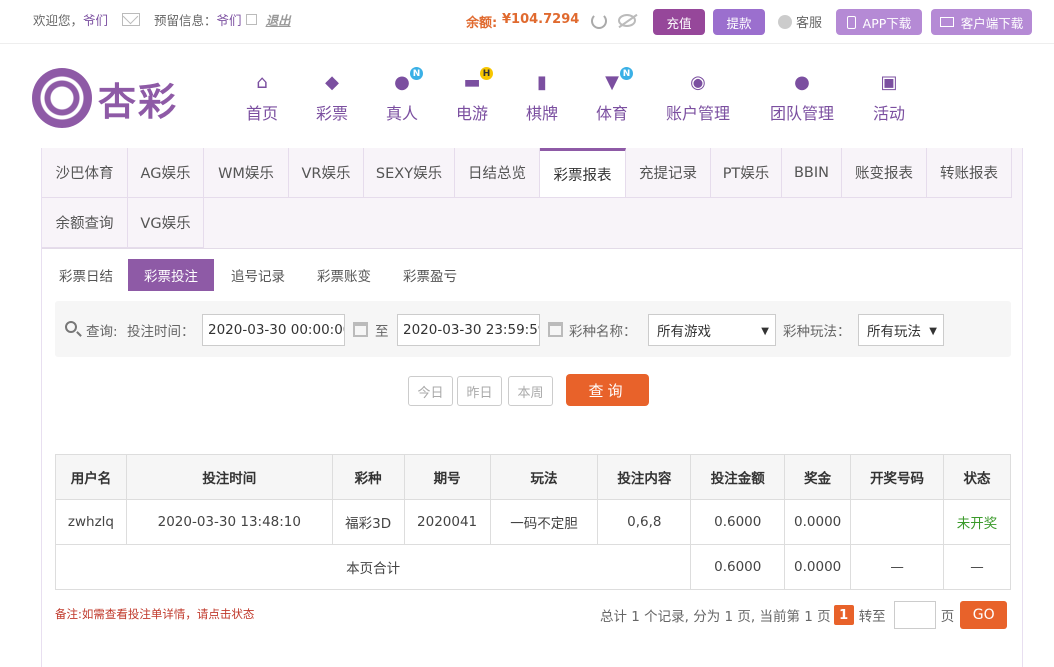 The height and width of the screenshot is (667, 1054). I want to click on cell-username: zwhzlq, so click(91, 522).